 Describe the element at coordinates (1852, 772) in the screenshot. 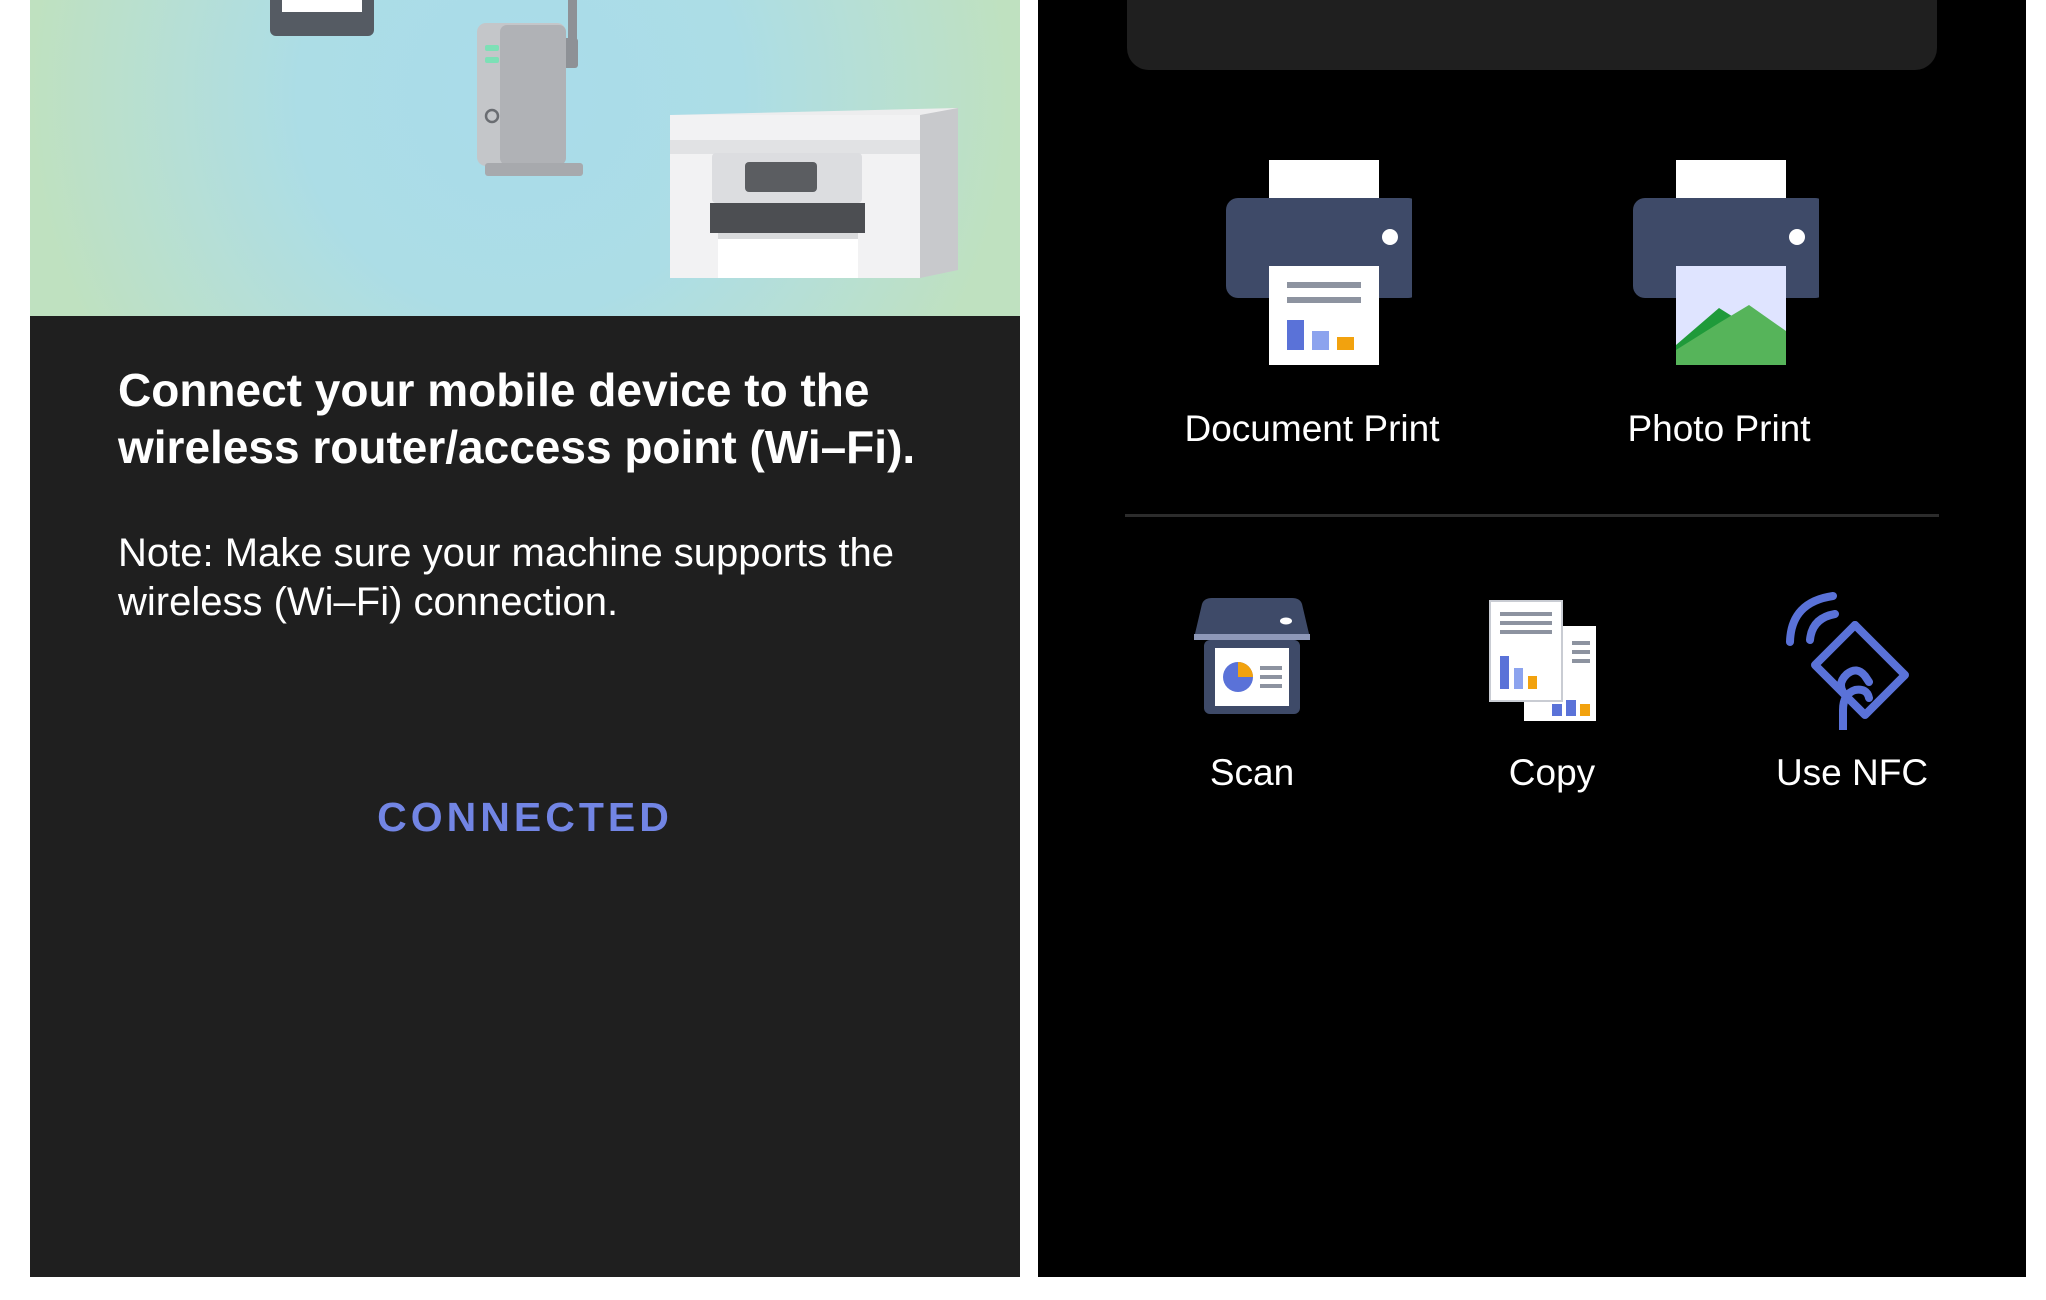

I see `use-nfc-label: Use NFC` at that location.